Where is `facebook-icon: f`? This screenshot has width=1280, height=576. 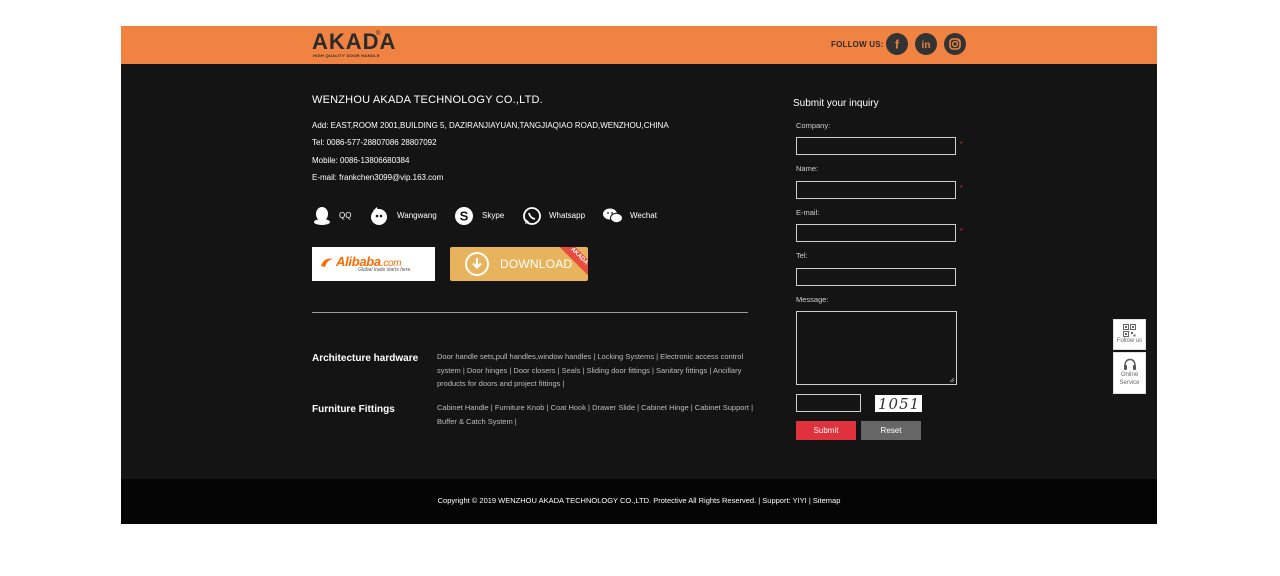 facebook-icon: f is located at coordinates (897, 44).